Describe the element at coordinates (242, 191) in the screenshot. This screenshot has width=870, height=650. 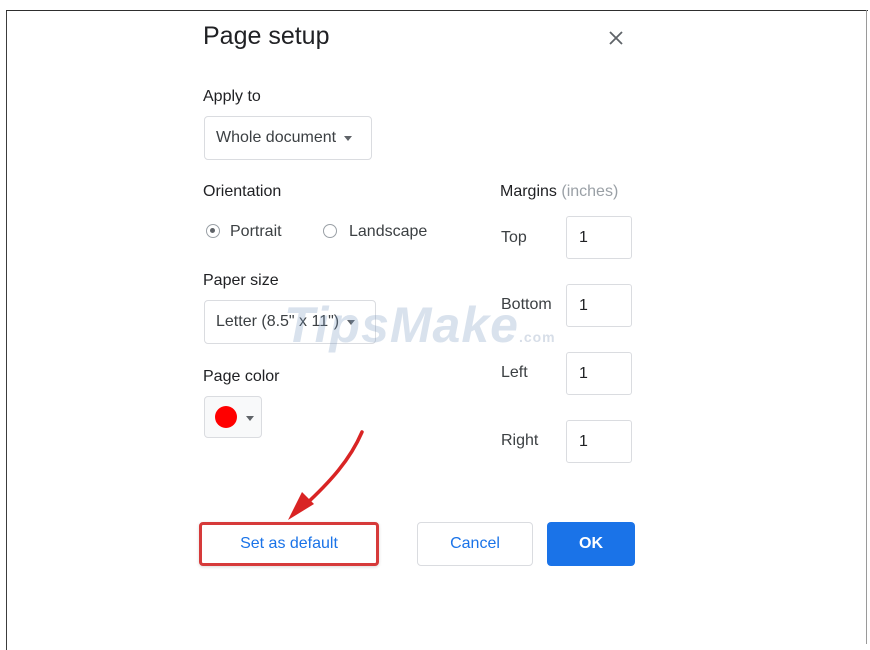
I see `orientation-label: Orientation` at that location.